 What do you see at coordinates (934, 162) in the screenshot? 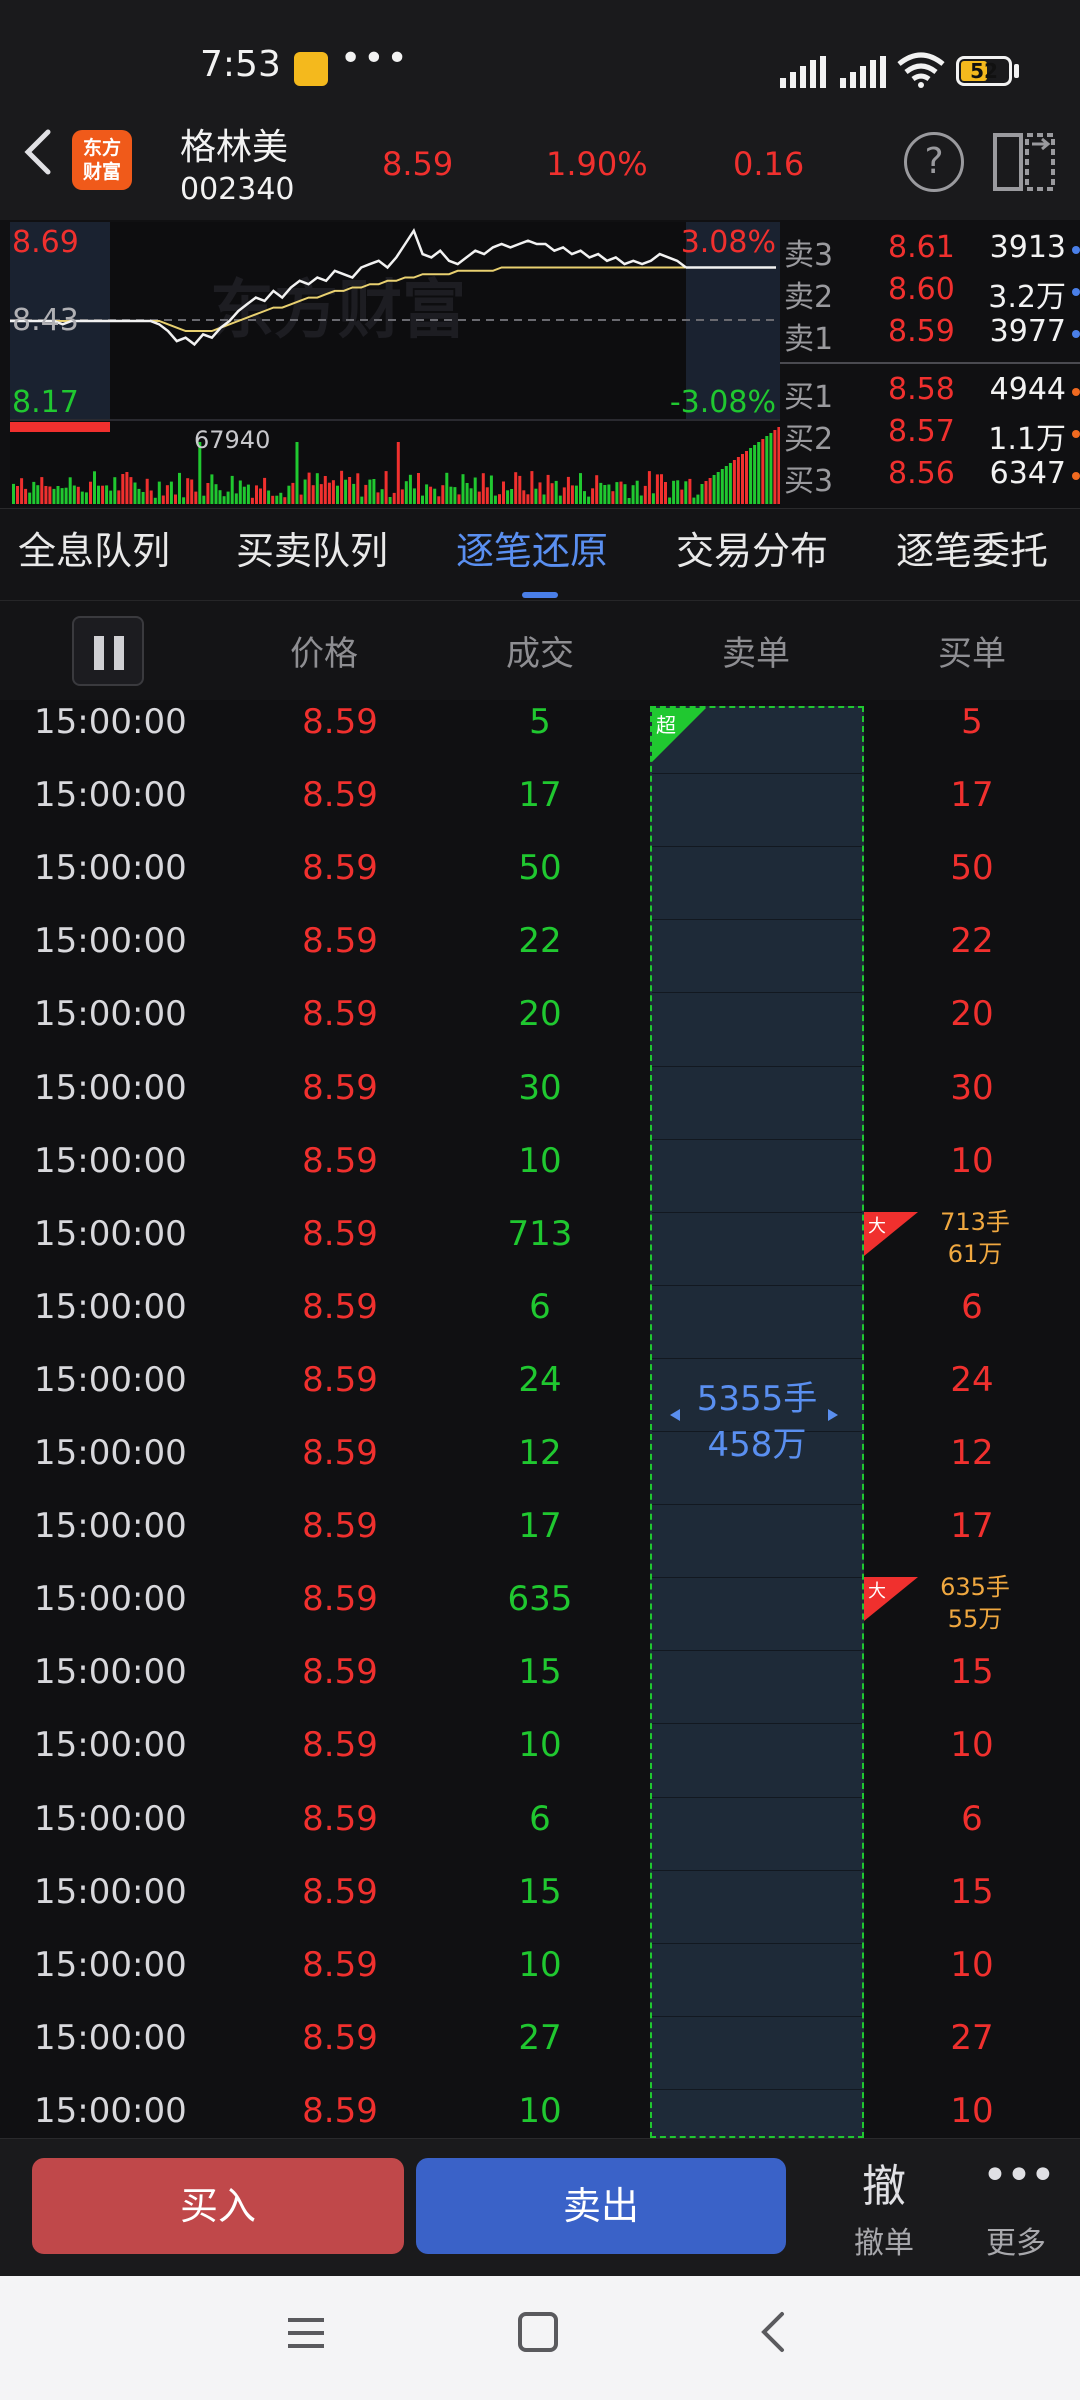
I see `help-icon: ?` at bounding box center [934, 162].